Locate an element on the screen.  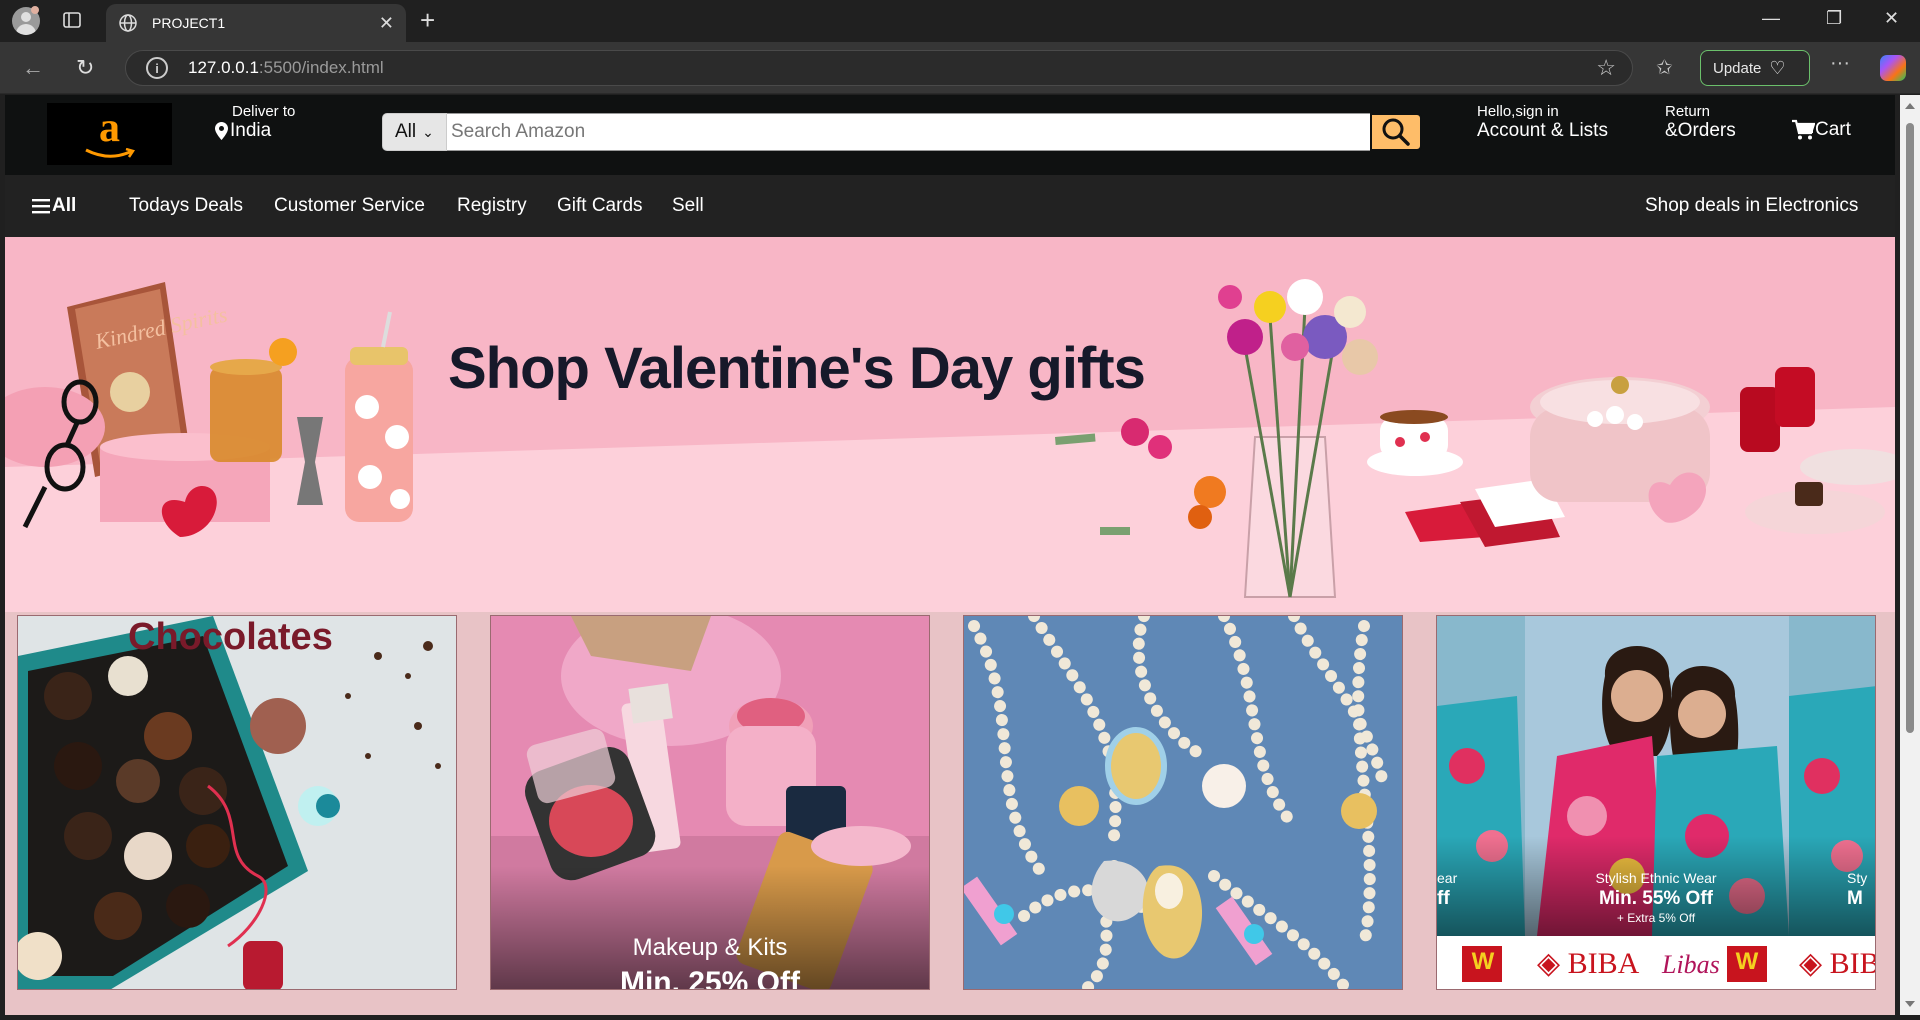
site-info-icon: i is located at coordinates (157, 68).